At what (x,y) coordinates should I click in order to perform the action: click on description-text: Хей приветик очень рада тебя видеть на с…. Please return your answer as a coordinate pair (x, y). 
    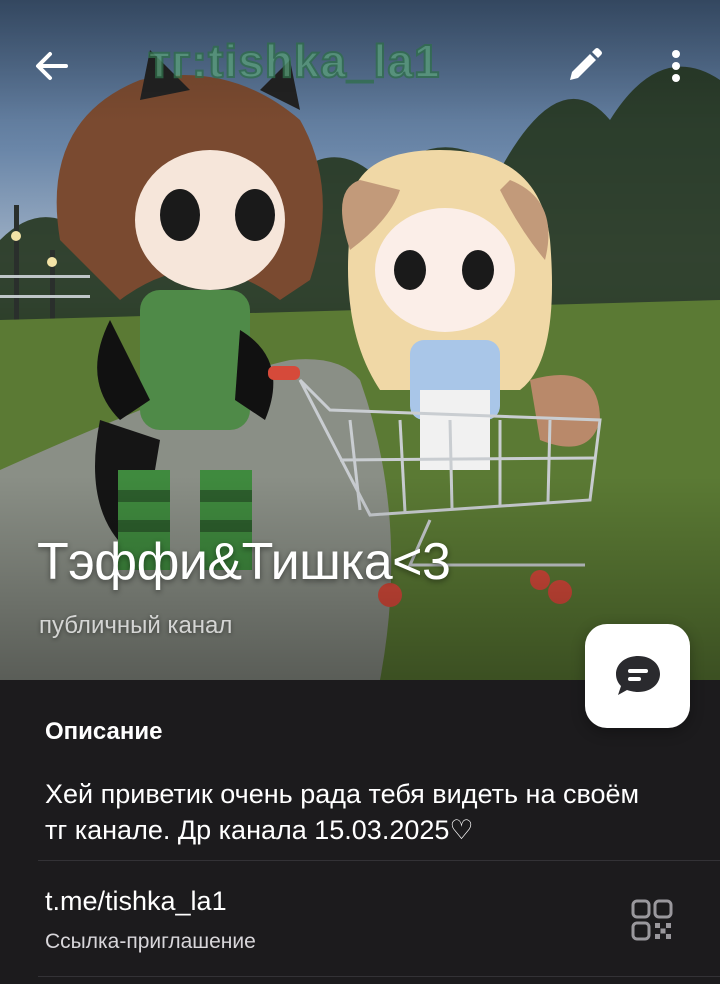
    Looking at the image, I should click on (342, 812).